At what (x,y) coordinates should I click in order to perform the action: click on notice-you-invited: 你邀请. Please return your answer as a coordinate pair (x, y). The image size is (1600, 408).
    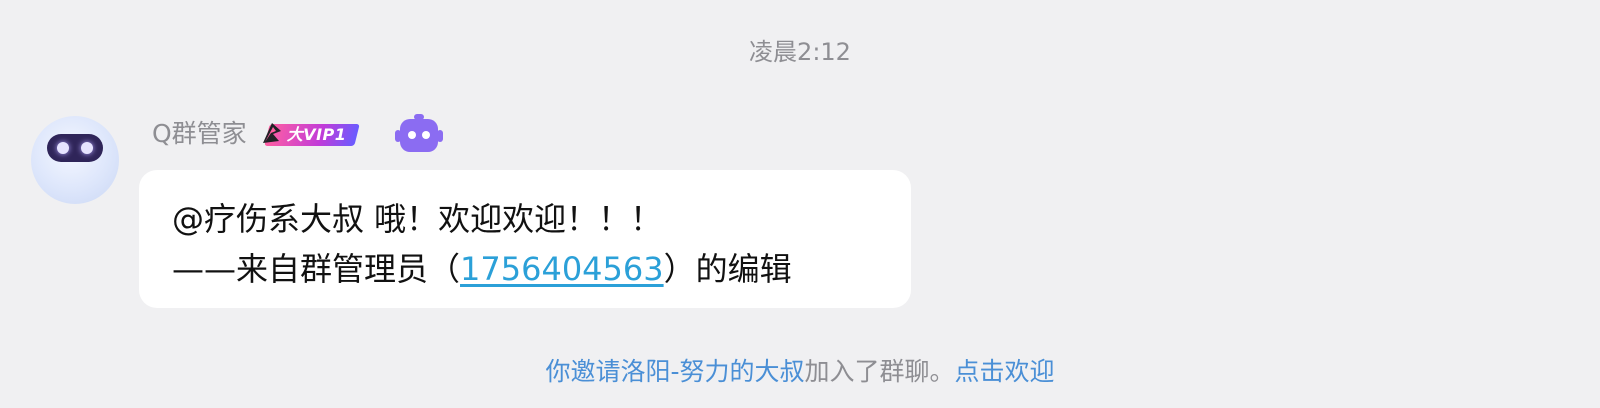
    Looking at the image, I should click on (583, 371).